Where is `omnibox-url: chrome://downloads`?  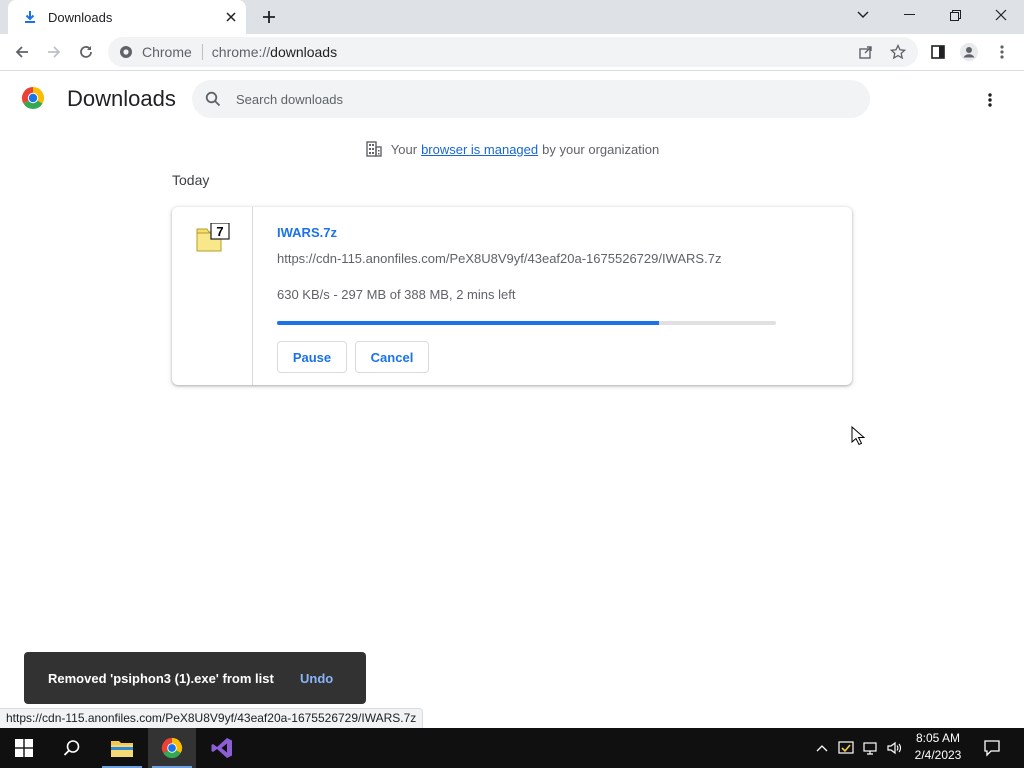 omnibox-url: chrome://downloads is located at coordinates (274, 52).